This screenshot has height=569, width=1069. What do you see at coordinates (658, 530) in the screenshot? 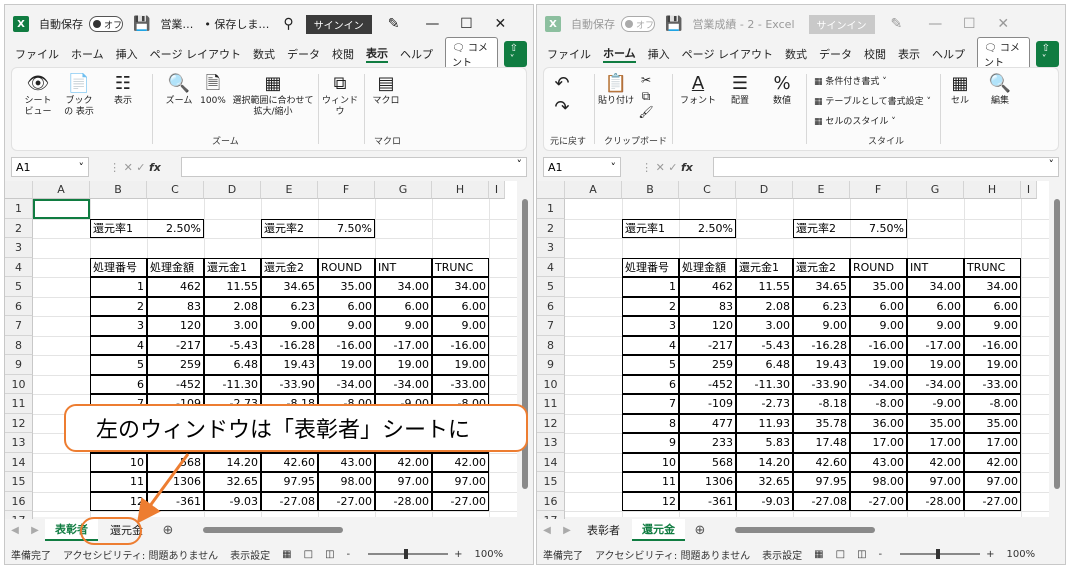
I see `sheet-tab-kangenkin: 還元金` at bounding box center [658, 530].